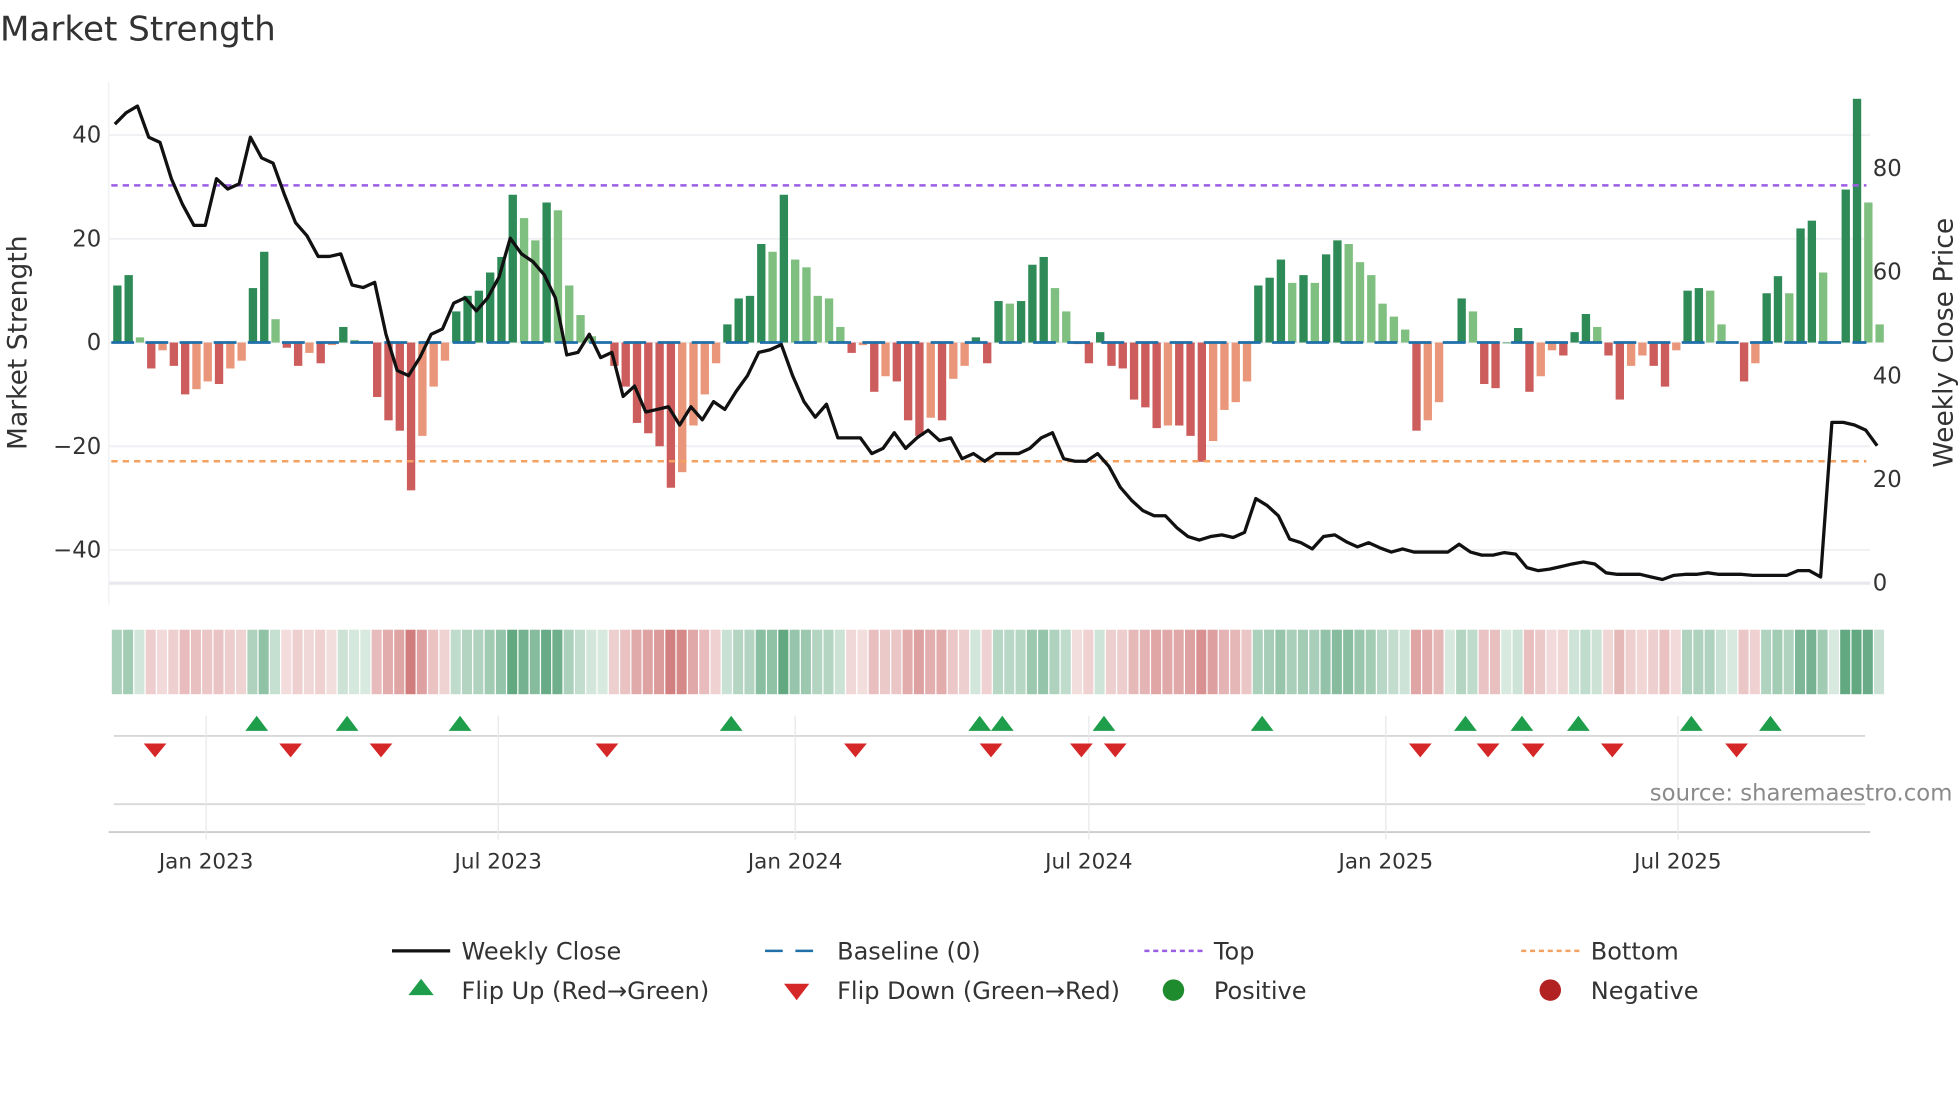 This screenshot has height=1102, width=1960. Describe the element at coordinates (86, 239) in the screenshot. I see `y-tick-label: 20` at that location.